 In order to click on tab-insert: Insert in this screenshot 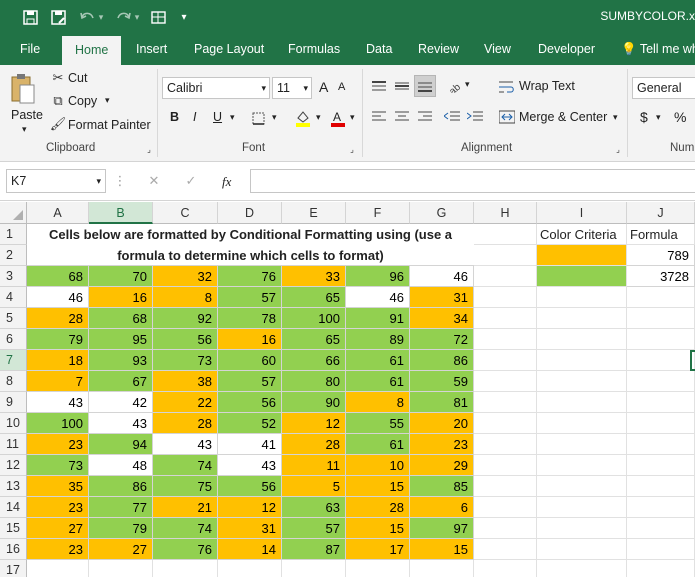, I will do `click(151, 49)`.